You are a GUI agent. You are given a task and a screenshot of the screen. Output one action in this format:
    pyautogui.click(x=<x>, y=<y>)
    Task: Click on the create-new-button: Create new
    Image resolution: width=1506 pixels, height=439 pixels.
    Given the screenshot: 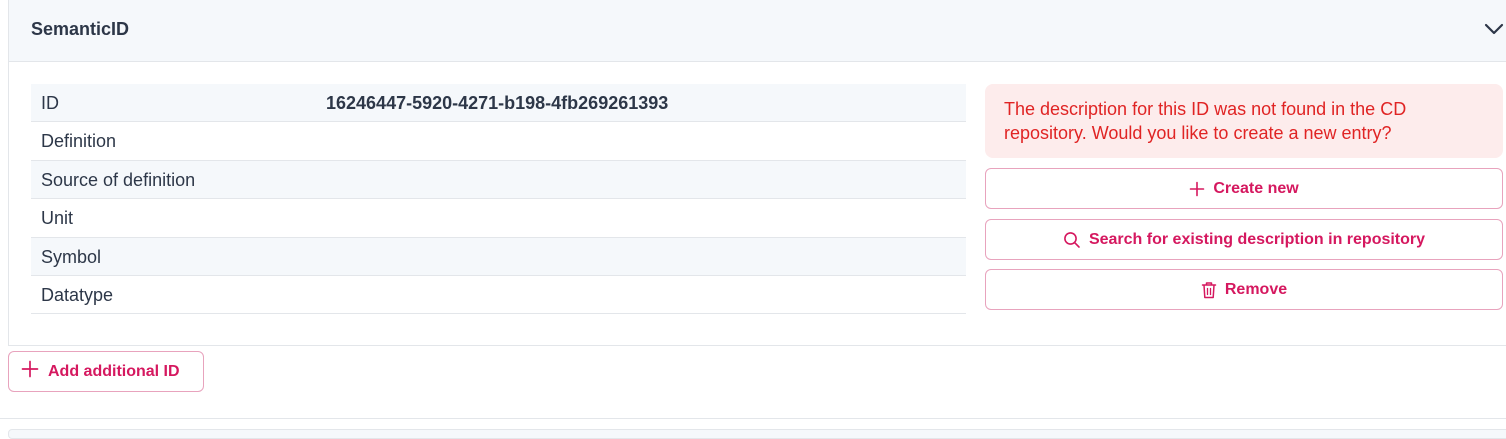 What is the action you would take?
    pyautogui.click(x=1244, y=188)
    